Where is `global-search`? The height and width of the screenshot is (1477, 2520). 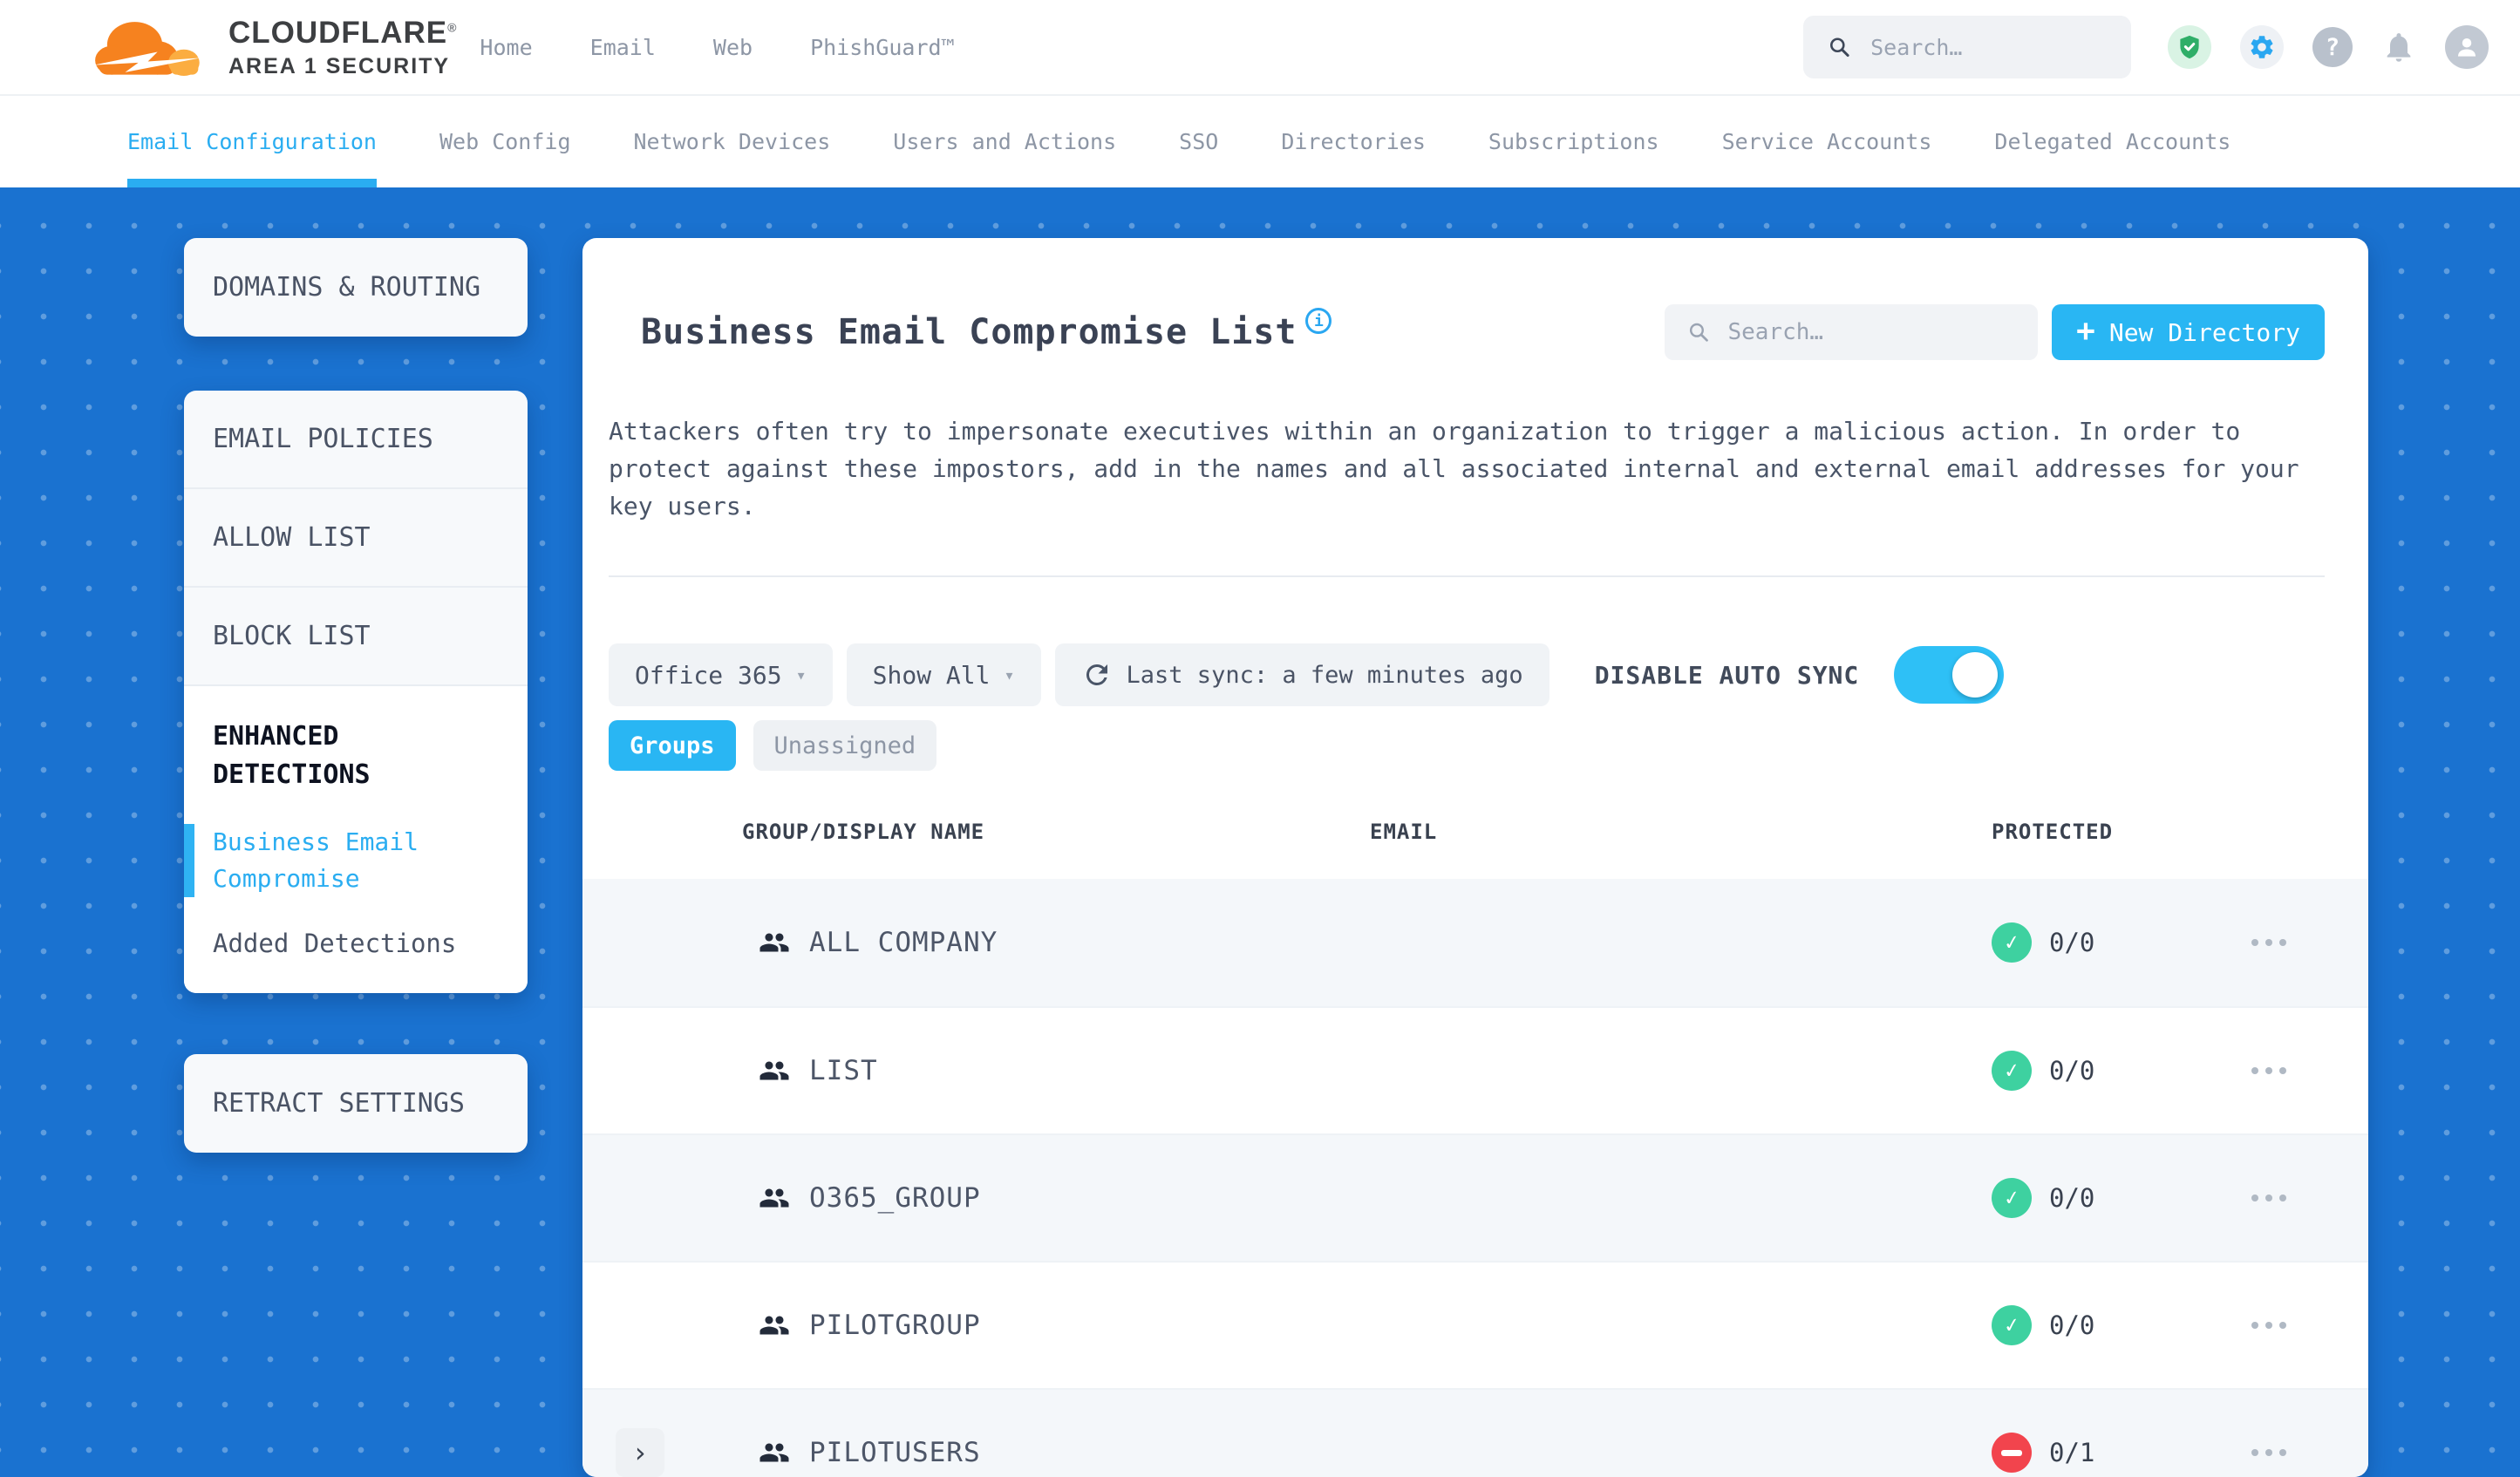
global-search is located at coordinates (1967, 47).